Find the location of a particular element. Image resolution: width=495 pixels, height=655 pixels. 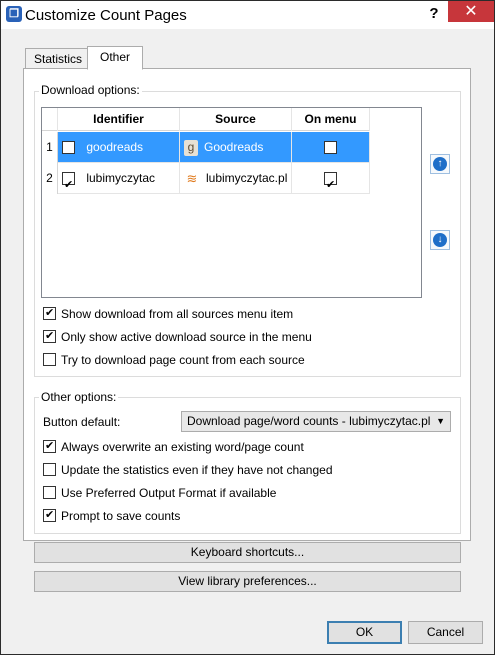

checkbox-label: Prompt to save counts is located at coordinates (121, 516).